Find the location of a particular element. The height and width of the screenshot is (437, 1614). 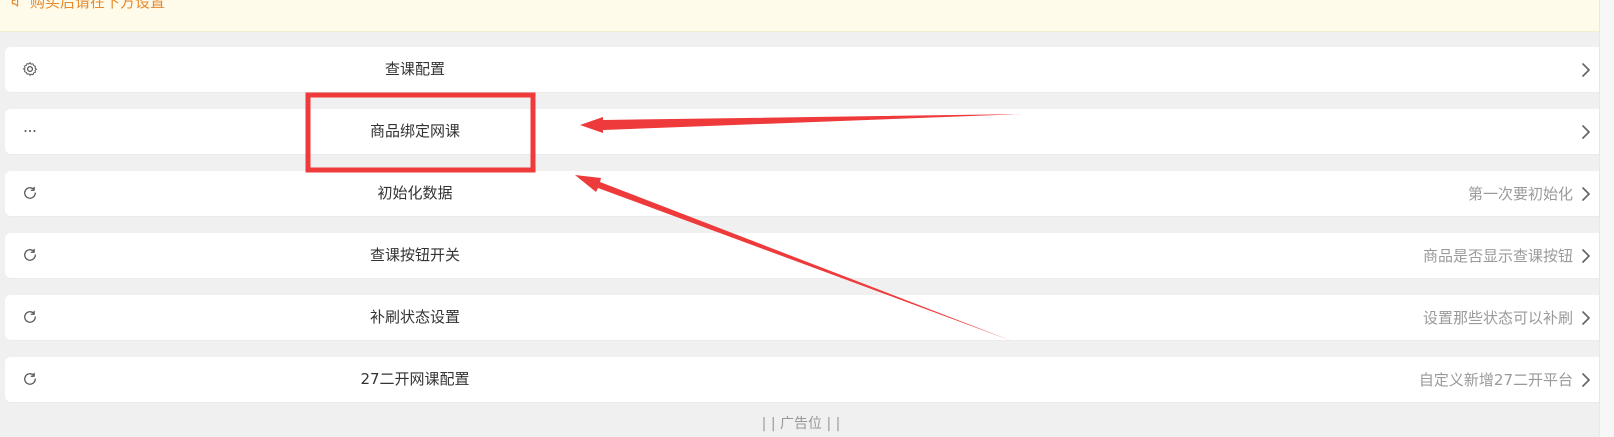

notice-text: 购买后请在下方设置 is located at coordinates (98, 5).